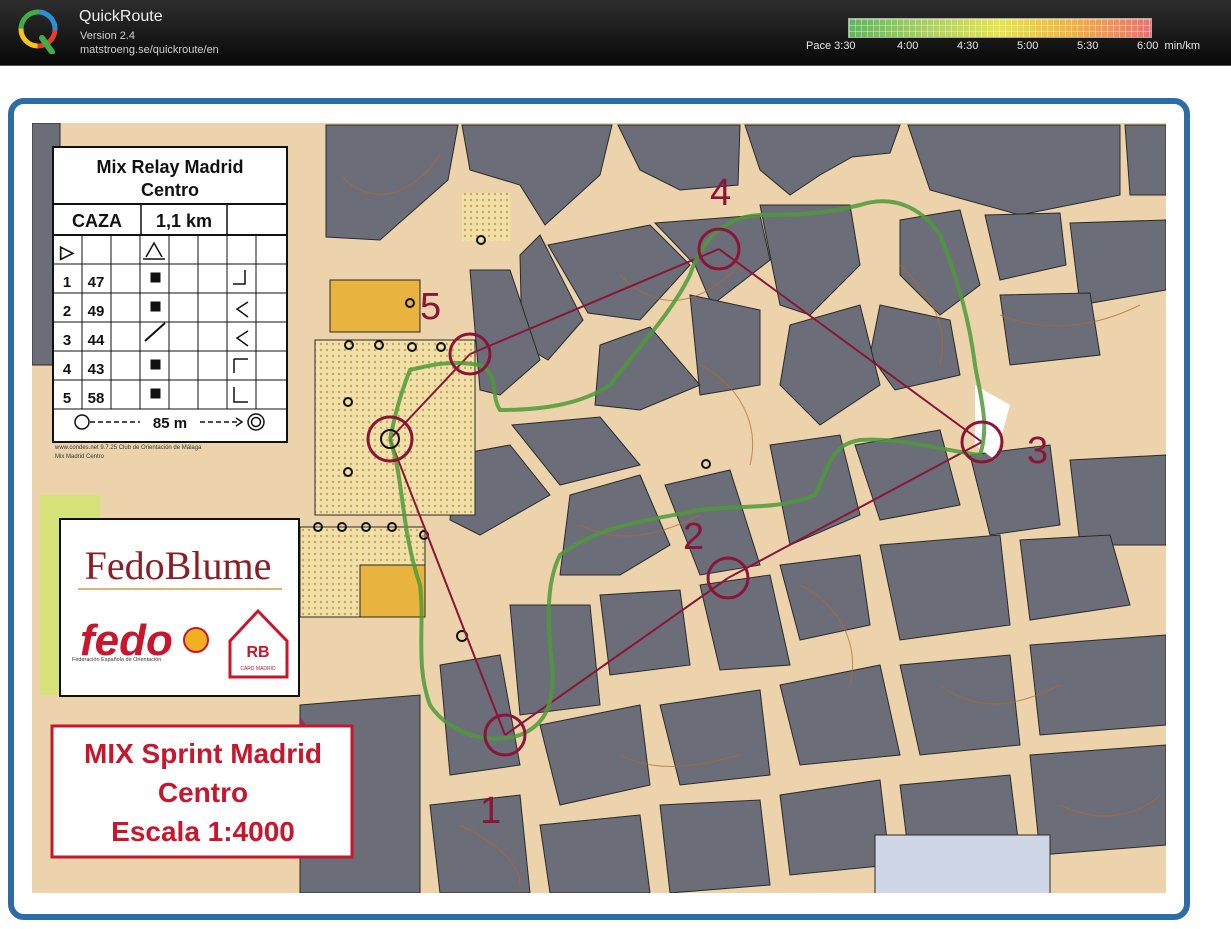 This screenshot has height=929, width=1231. I want to click on row-2-code: 49, so click(96, 311).